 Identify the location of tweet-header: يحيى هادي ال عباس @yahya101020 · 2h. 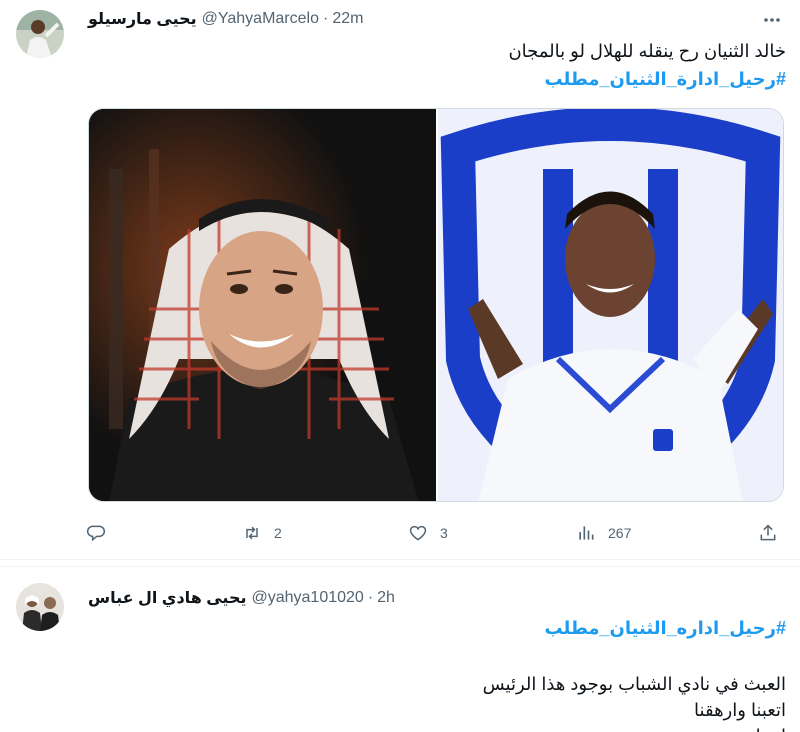
(241, 598).